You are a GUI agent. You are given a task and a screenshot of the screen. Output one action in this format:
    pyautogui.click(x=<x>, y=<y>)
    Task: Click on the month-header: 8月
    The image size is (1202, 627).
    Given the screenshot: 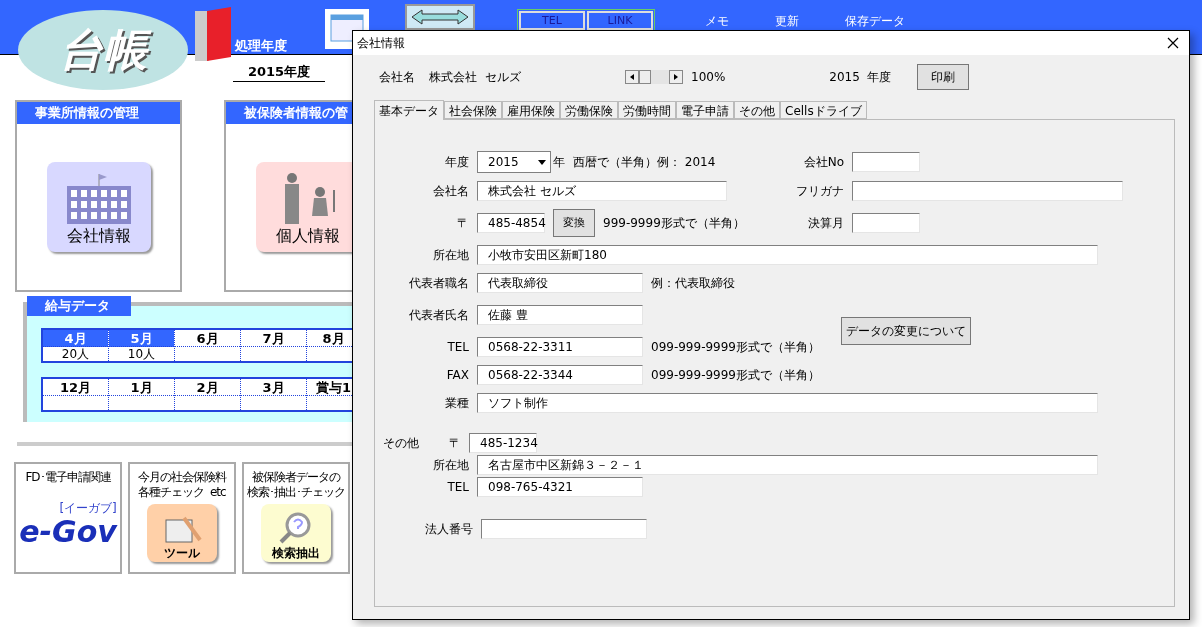 What is the action you would take?
    pyautogui.click(x=329, y=338)
    